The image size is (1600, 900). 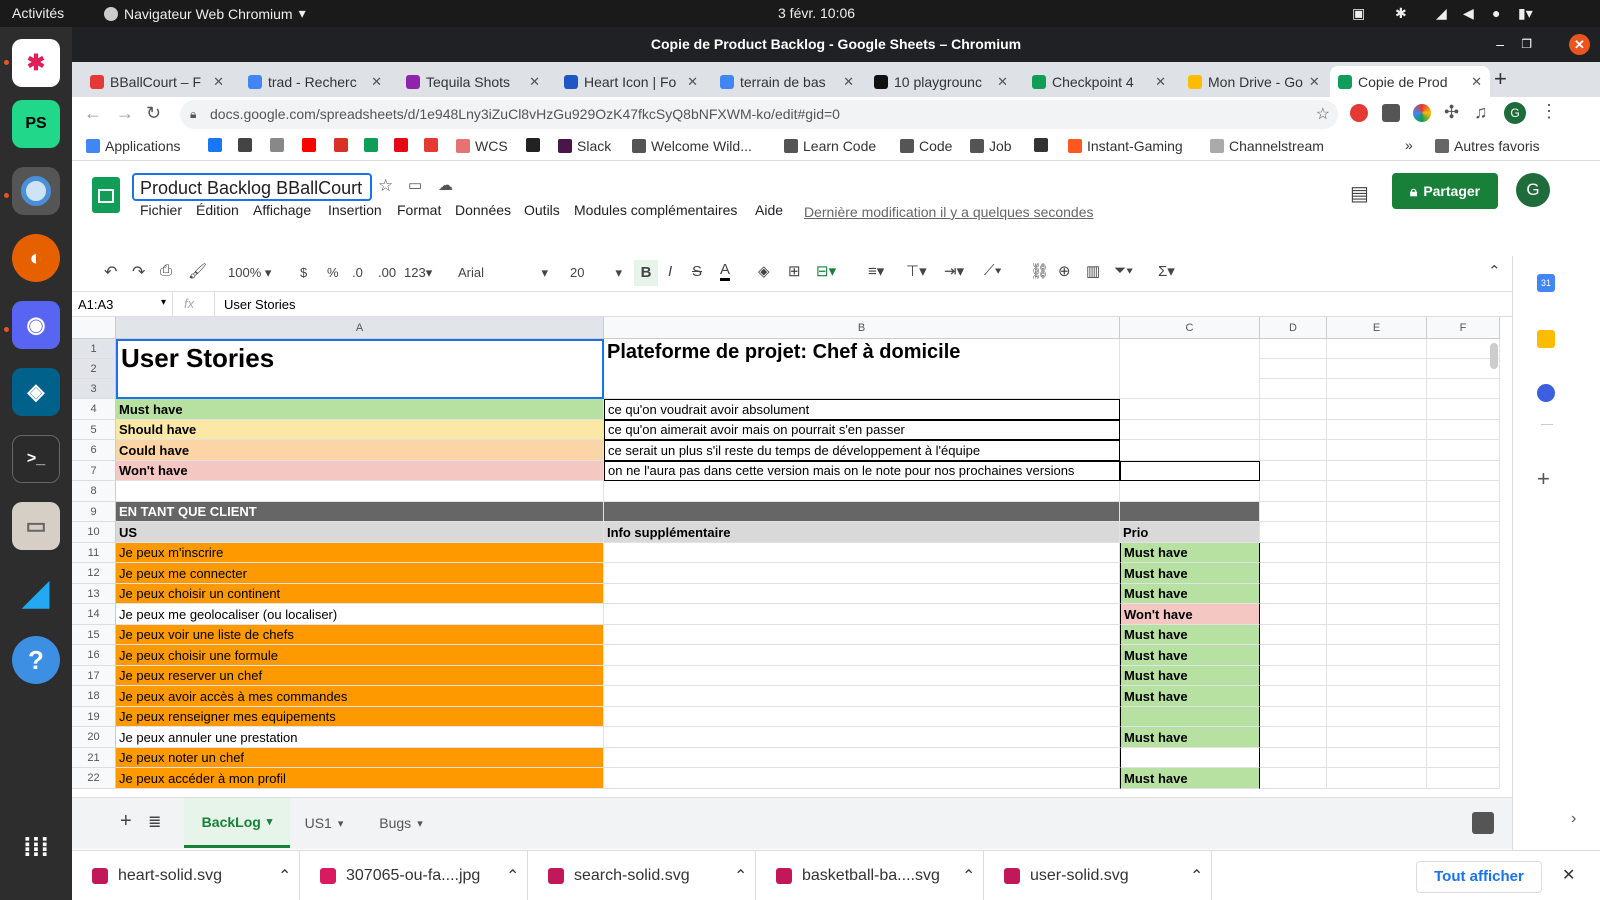 I want to click on cell-C20: Must have, so click(x=1190, y=737).